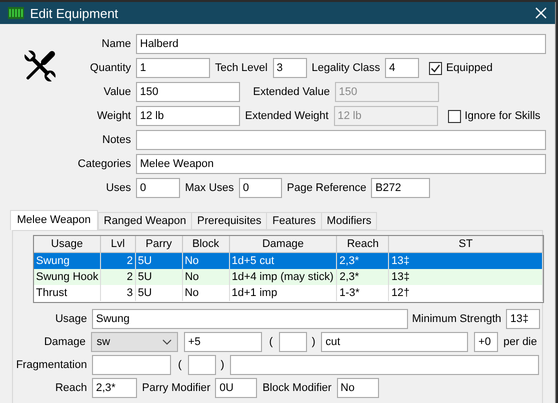 The width and height of the screenshot is (558, 403). I want to click on tab: Ranged Weapon, so click(145, 221).